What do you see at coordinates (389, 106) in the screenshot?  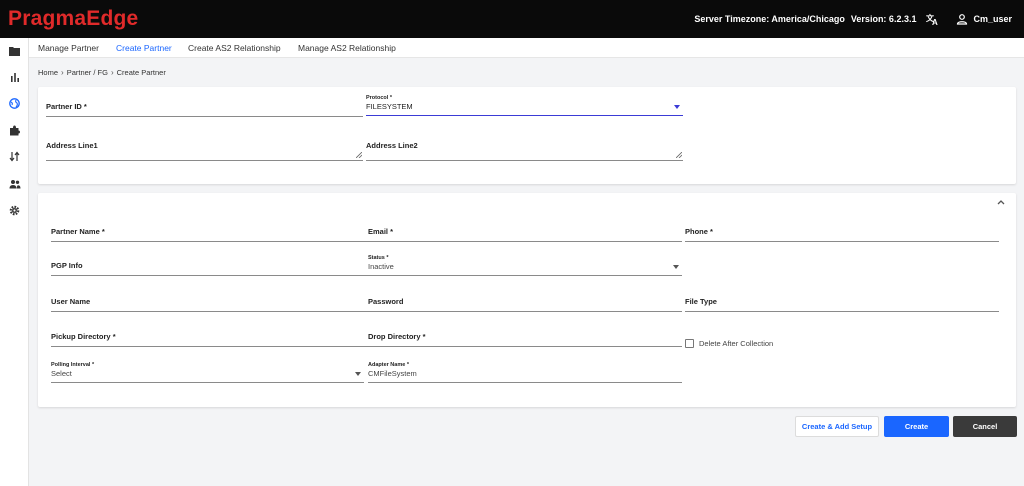 I see `protocol-value: FILESYSTEM` at bounding box center [389, 106].